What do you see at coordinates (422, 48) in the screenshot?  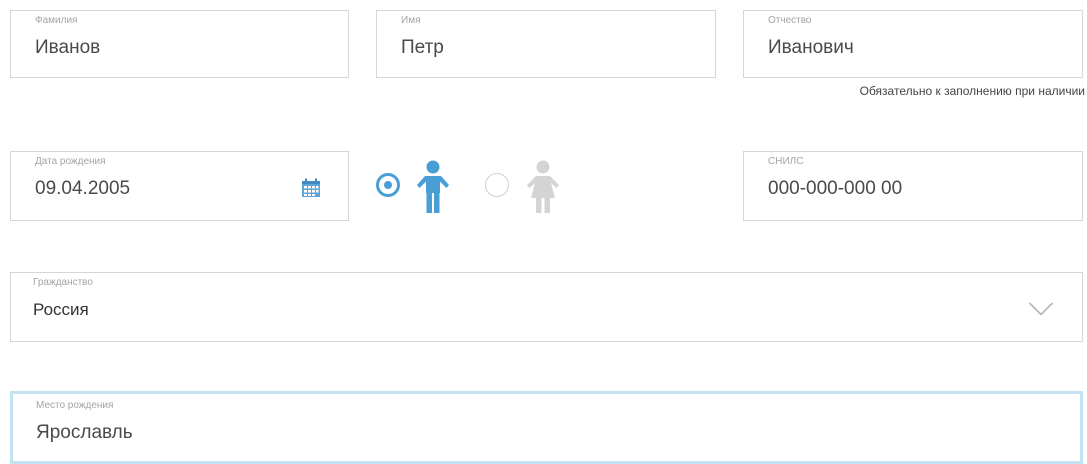 I see `first-name-value: Петр` at bounding box center [422, 48].